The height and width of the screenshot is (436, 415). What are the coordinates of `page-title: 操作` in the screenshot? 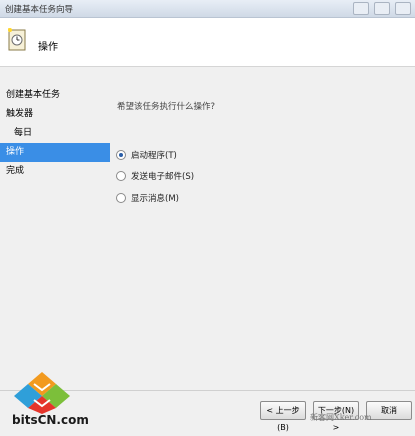 It's located at (48, 47).